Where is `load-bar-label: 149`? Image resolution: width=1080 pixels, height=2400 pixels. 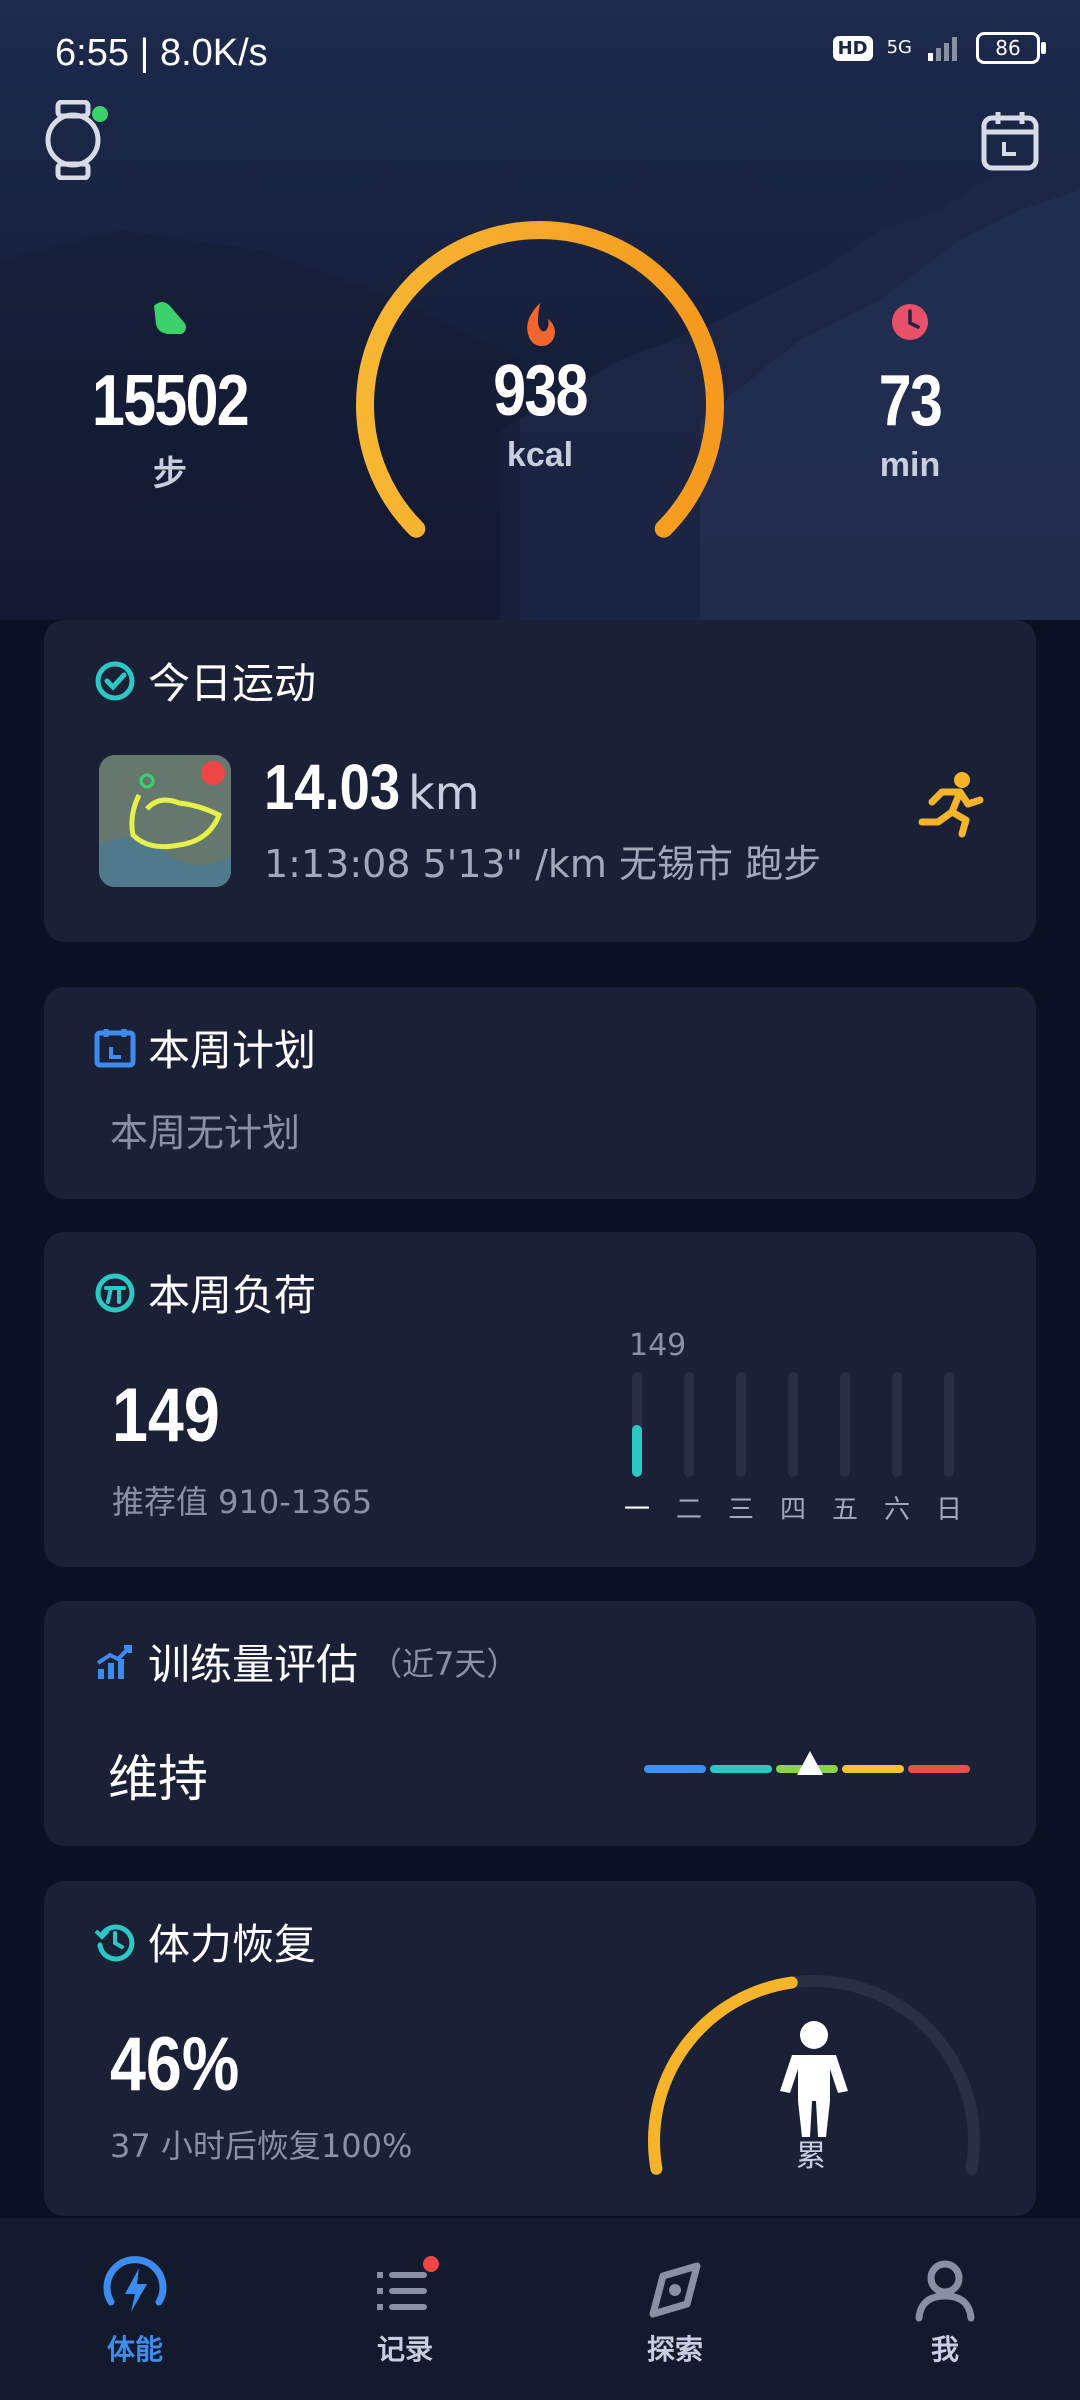
load-bar-label: 149 is located at coordinates (658, 1345).